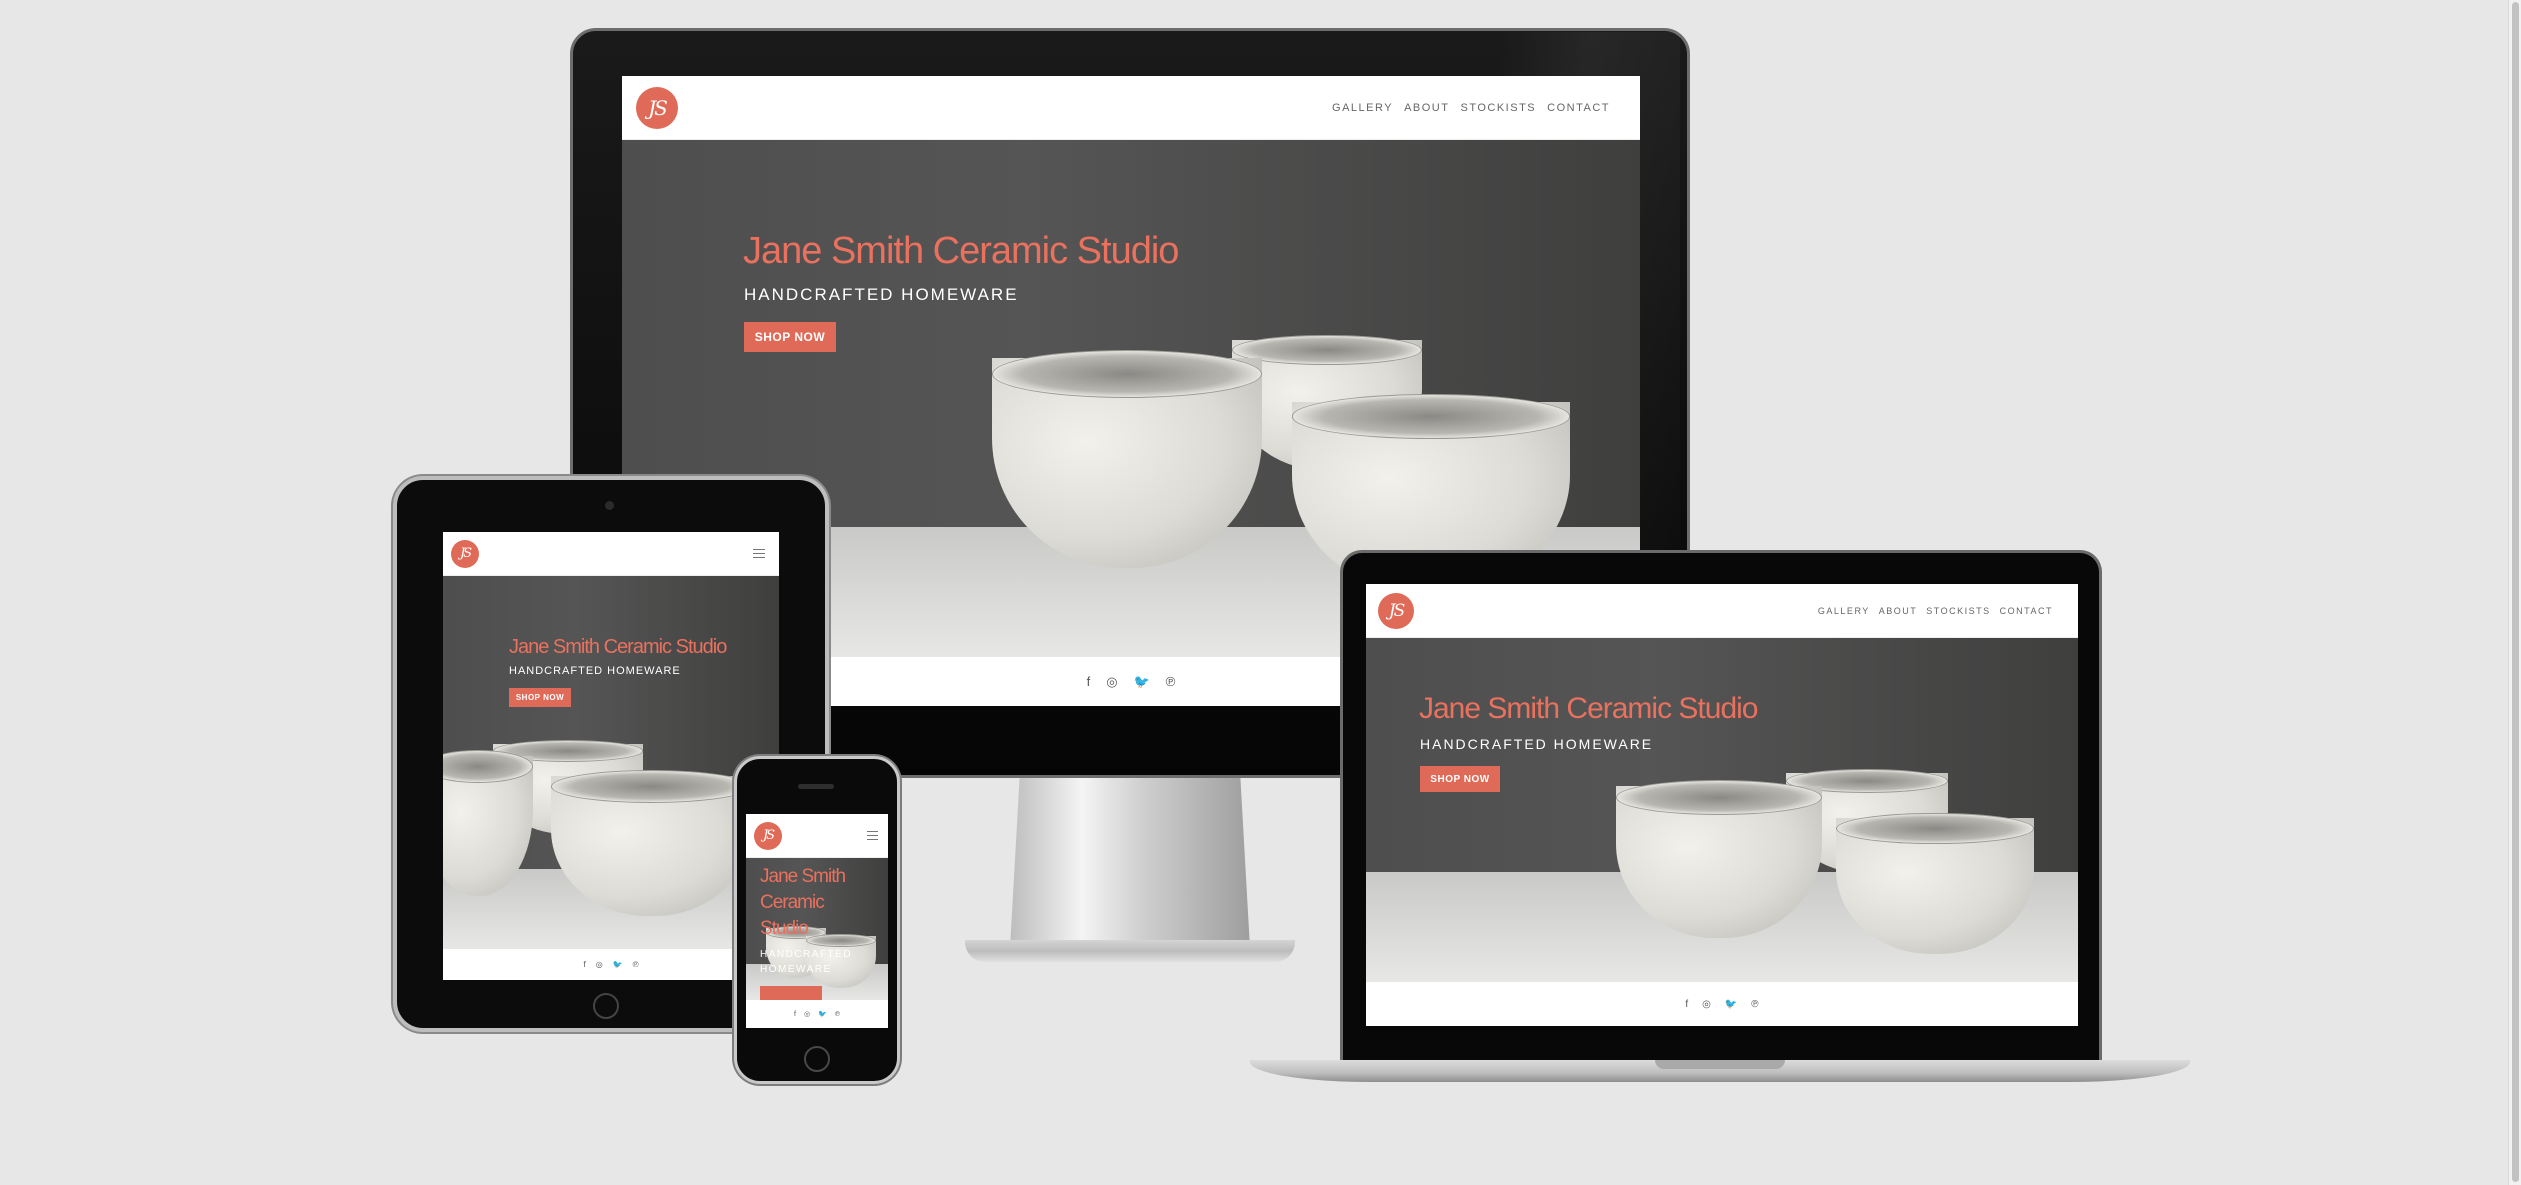 The width and height of the screenshot is (2521, 1185). What do you see at coordinates (816, 786) in the screenshot?
I see `phone-speaker` at bounding box center [816, 786].